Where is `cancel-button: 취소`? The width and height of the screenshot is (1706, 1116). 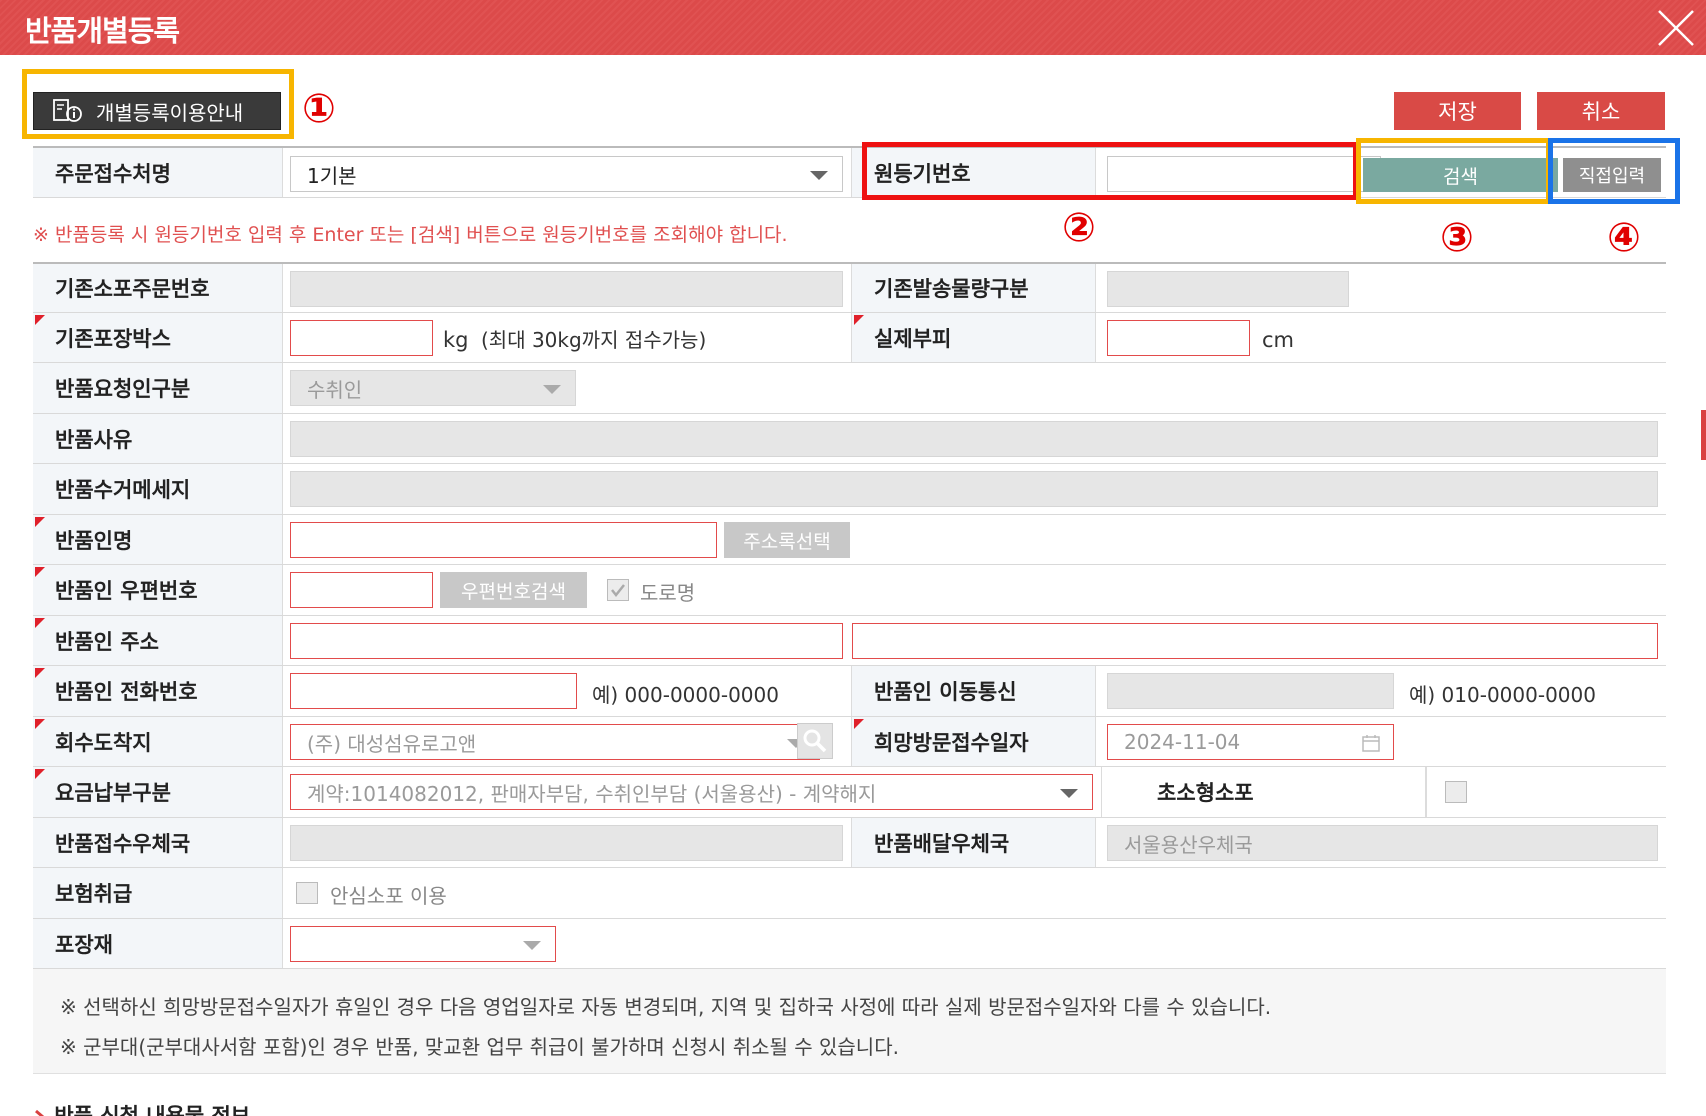
cancel-button: 취소 is located at coordinates (1601, 111).